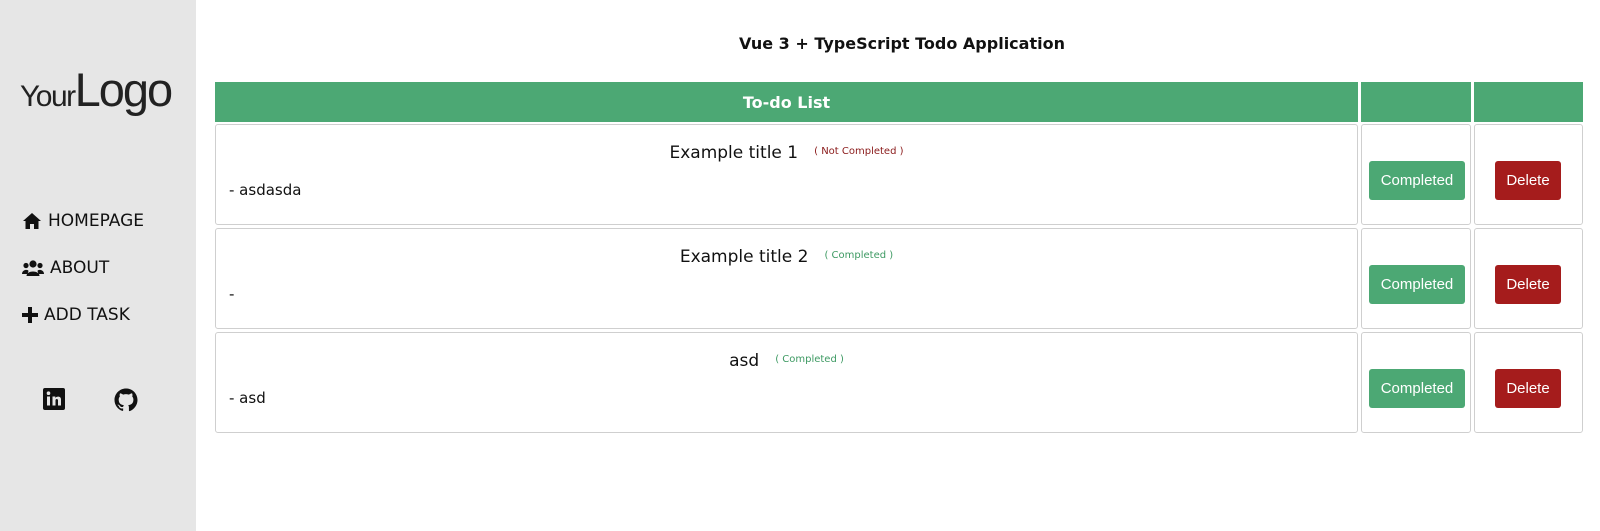 The width and height of the screenshot is (1600, 531). What do you see at coordinates (48, 96) in the screenshot?
I see `logo-text-your: Your` at bounding box center [48, 96].